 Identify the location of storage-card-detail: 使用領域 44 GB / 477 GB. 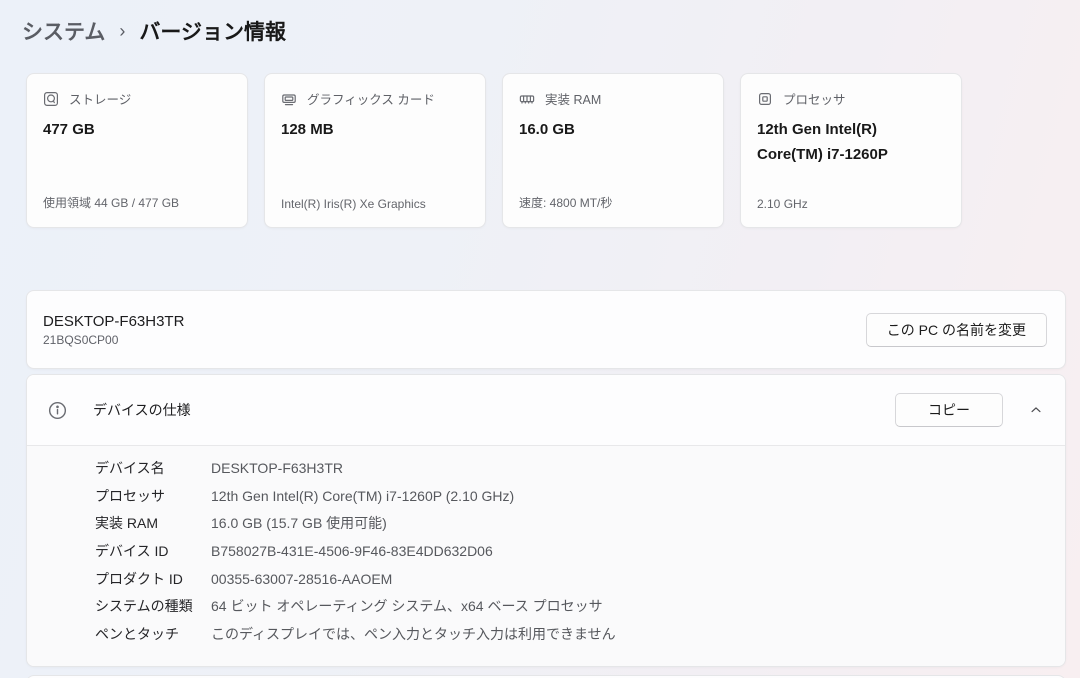
(111, 203).